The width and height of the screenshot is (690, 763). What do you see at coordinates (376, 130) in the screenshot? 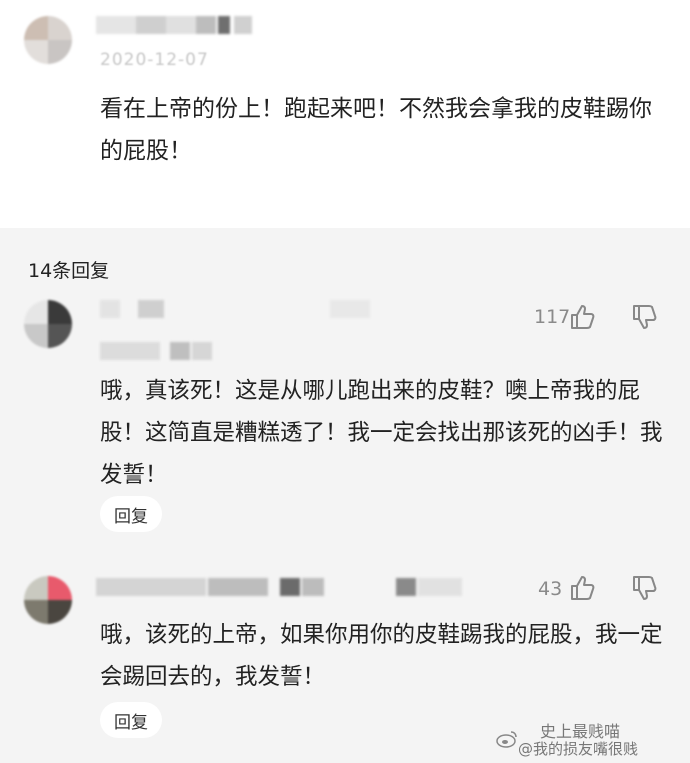
I see `comment-text: 看在上帝的份上！跑起来吧！不然我会拿我的皮鞋踢你的屁股！` at bounding box center [376, 130].